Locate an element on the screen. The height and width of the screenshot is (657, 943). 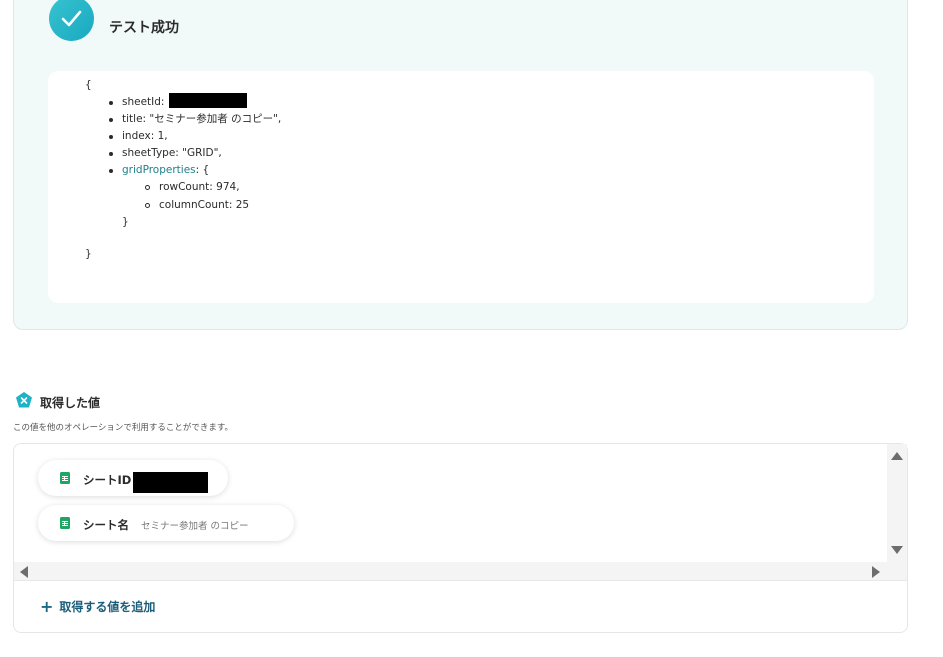
value-chip-label: シート名 is located at coordinates (106, 525).